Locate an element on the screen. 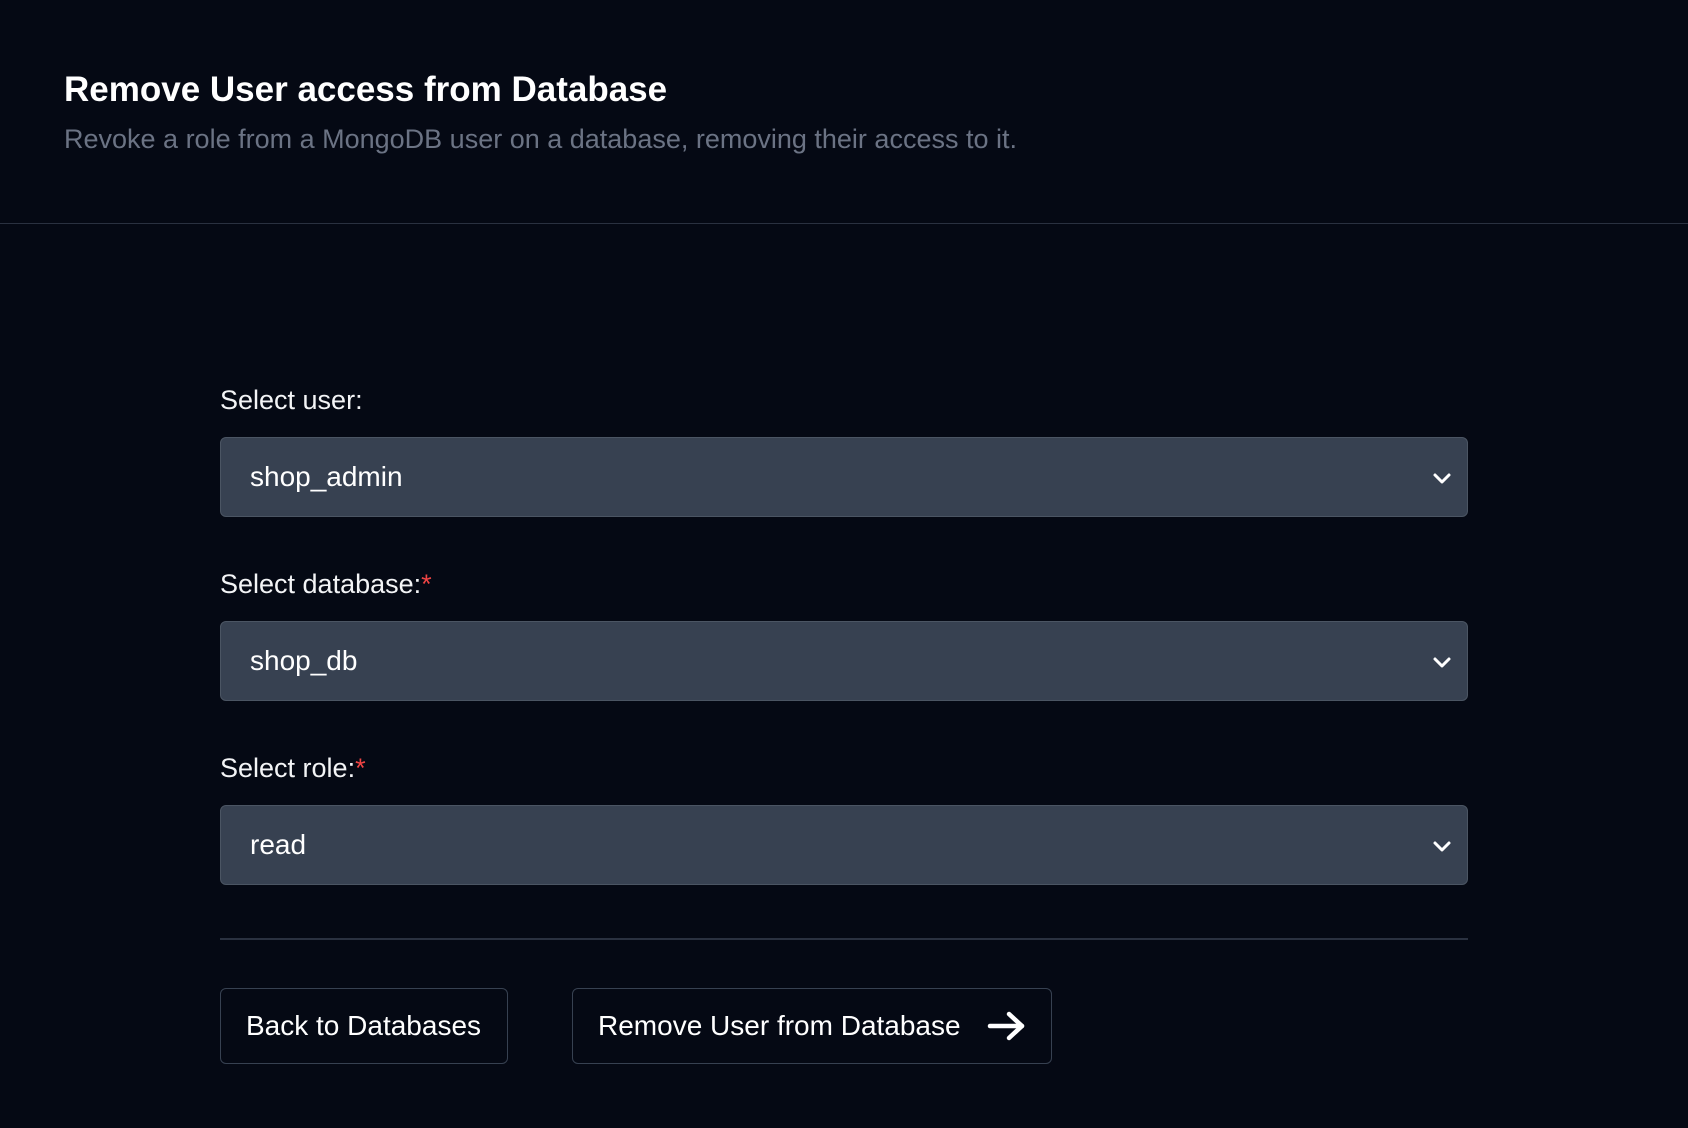 The width and height of the screenshot is (1688, 1128). user-field-label: Select user: is located at coordinates (291, 400).